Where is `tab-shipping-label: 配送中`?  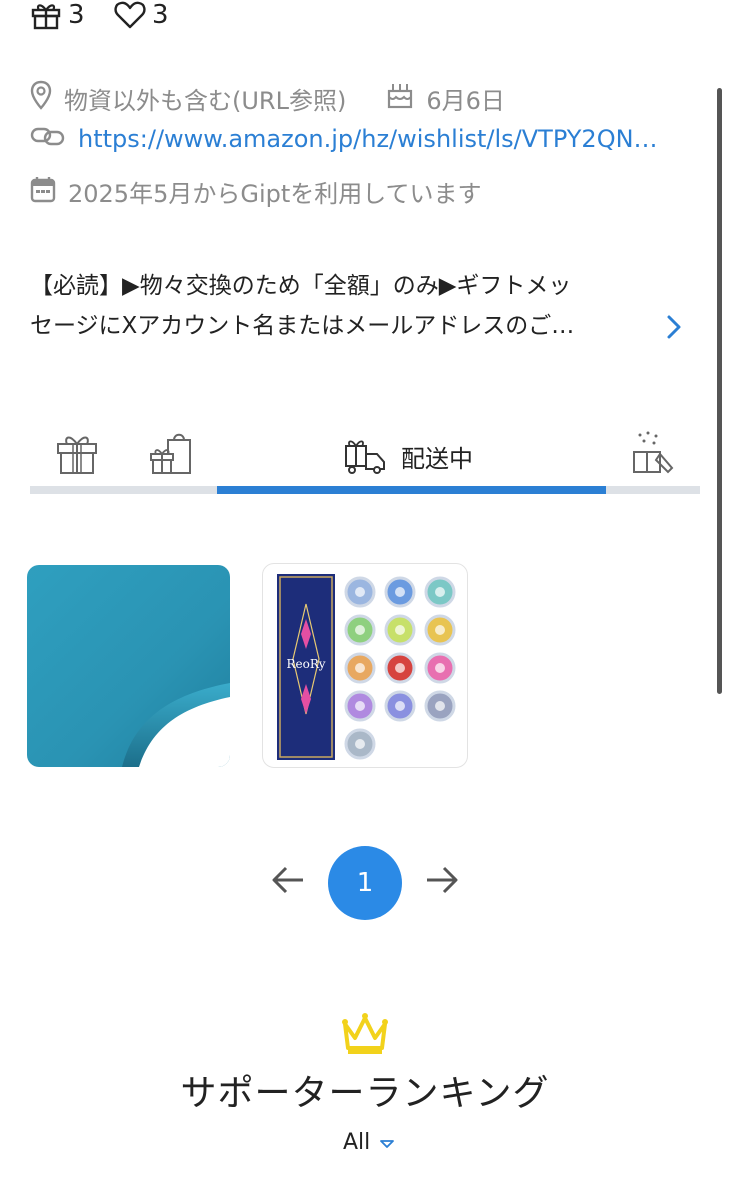 tab-shipping-label: 配送中 is located at coordinates (437, 458).